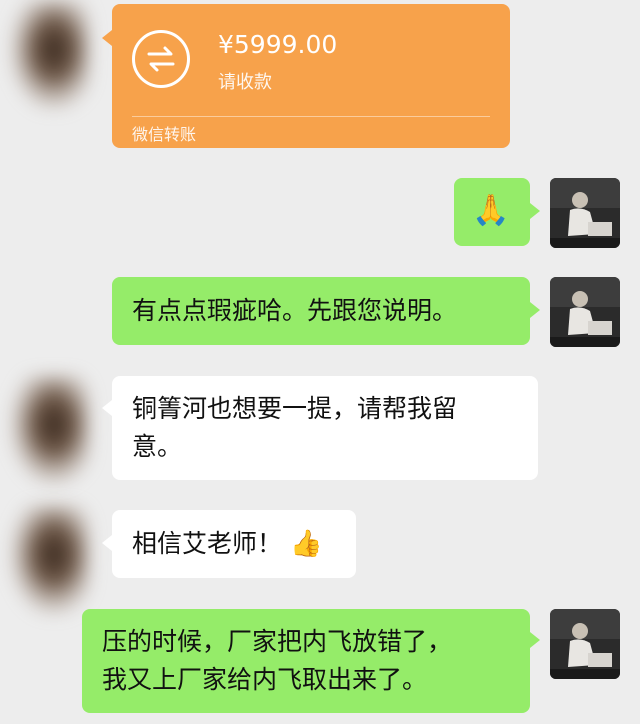 The width and height of the screenshot is (640, 724). What do you see at coordinates (164, 134) in the screenshot?
I see `transfer-footer: 微信转账` at bounding box center [164, 134].